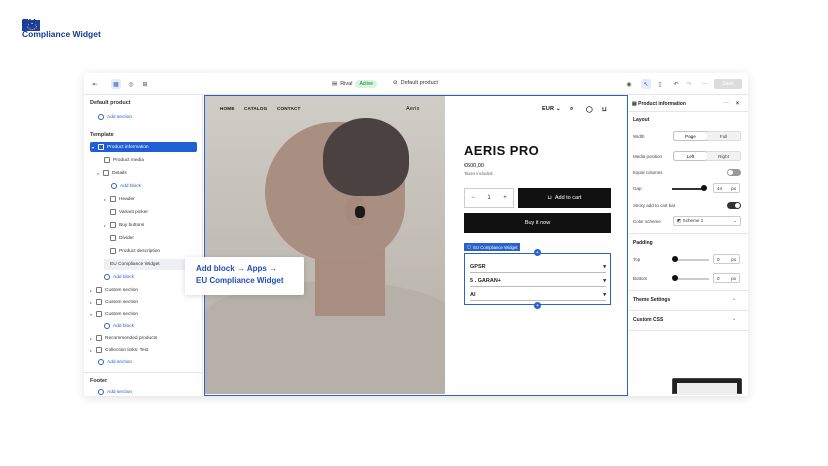 The width and height of the screenshot is (828, 466). What do you see at coordinates (548, 109) in the screenshot?
I see `currency-label: EUR` at bounding box center [548, 109].